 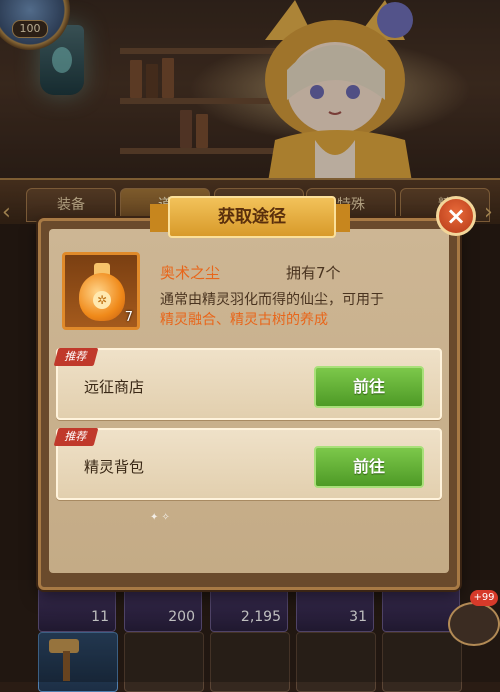 What do you see at coordinates (190, 273) in the screenshot?
I see `item-name: 奥术之尘` at bounding box center [190, 273].